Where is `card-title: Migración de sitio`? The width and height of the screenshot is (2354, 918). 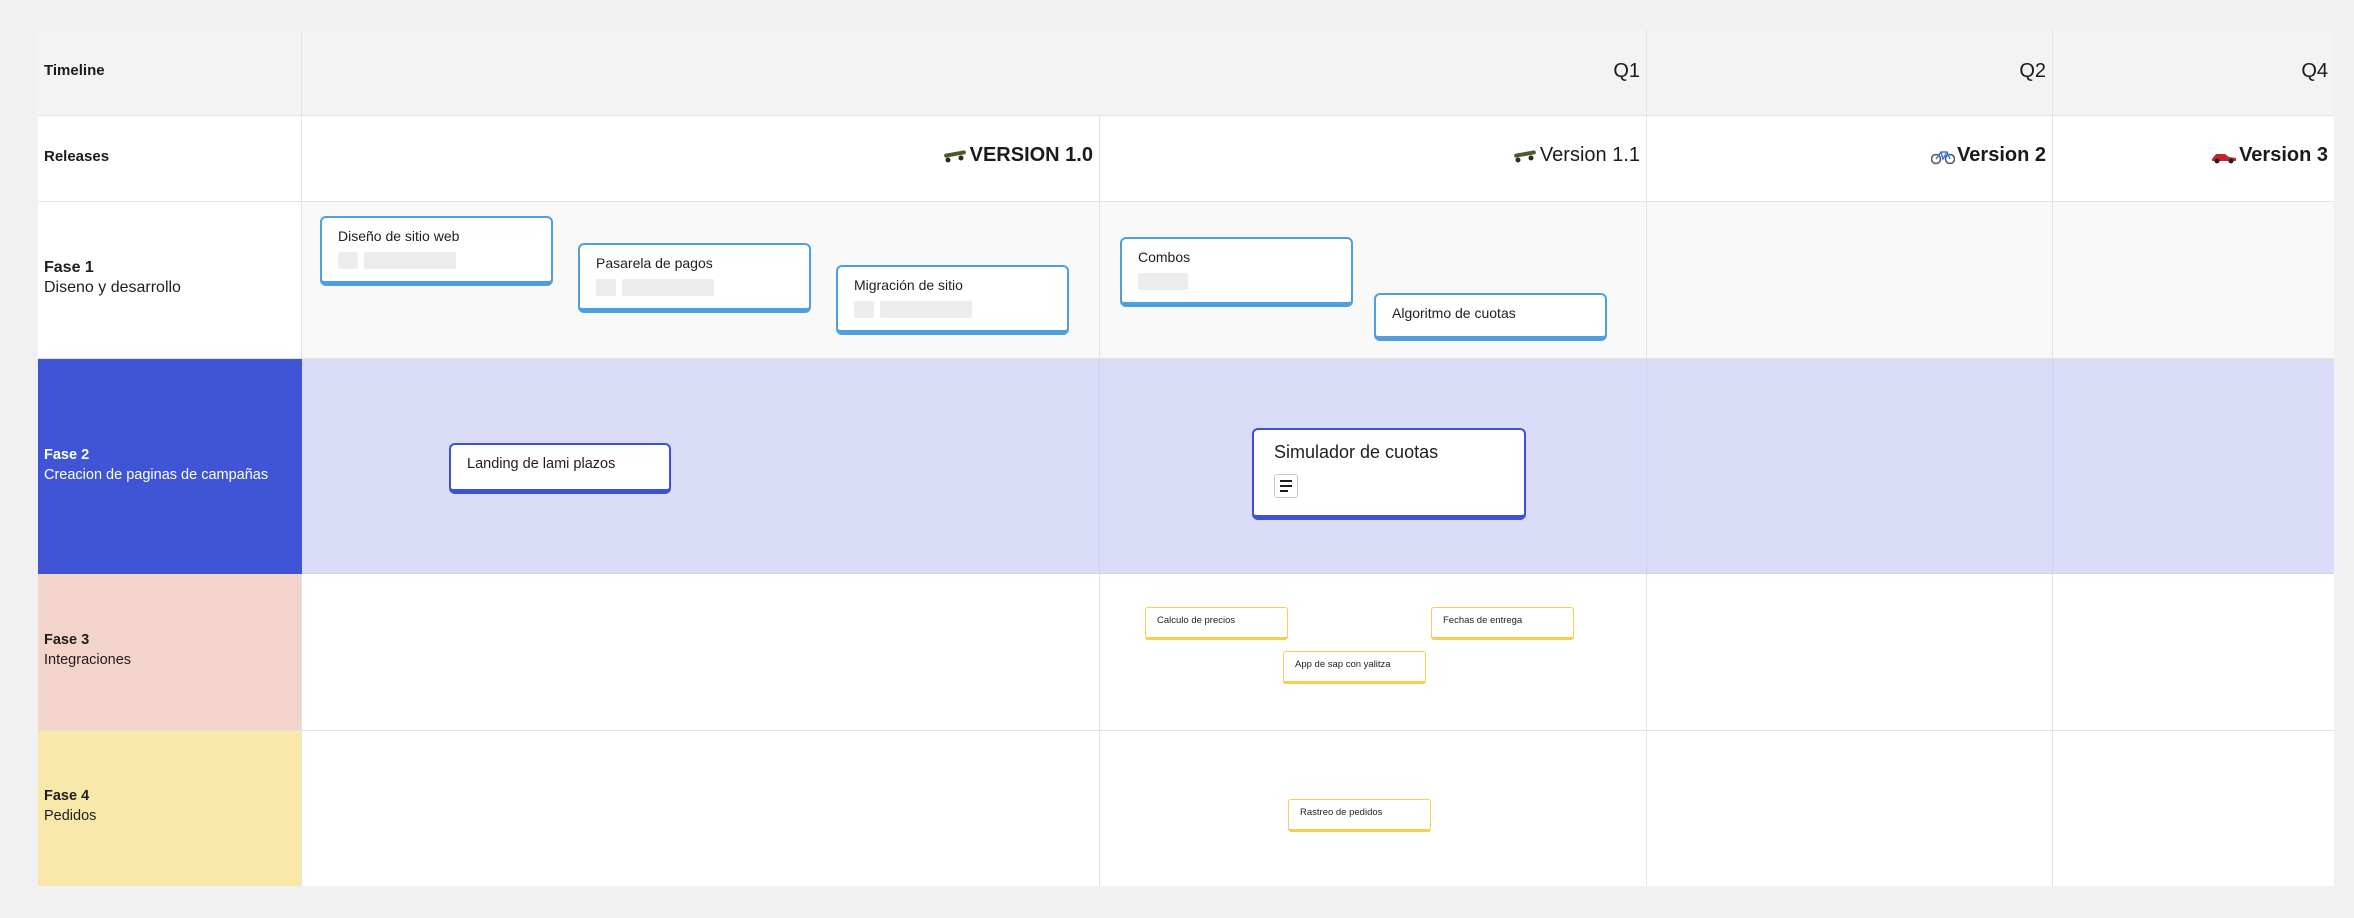
card-title: Migración de sitio is located at coordinates (908, 285).